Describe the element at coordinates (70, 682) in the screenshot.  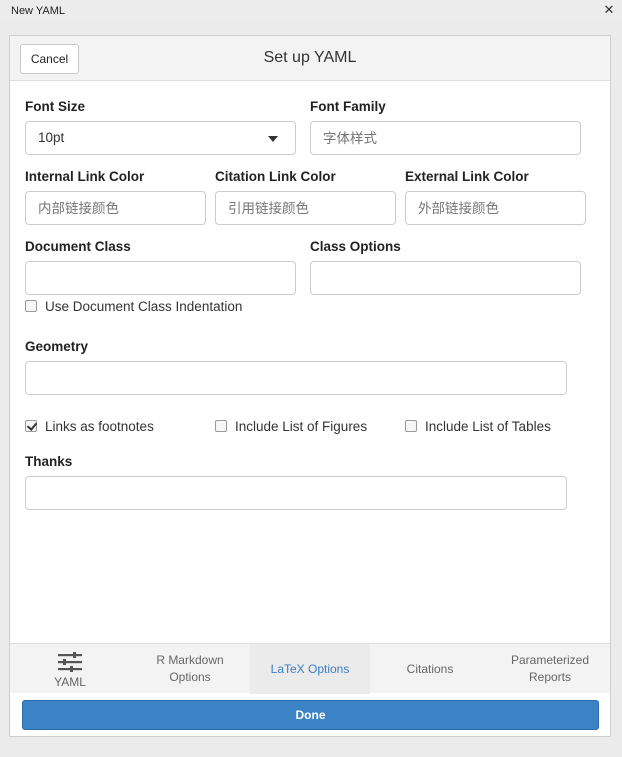
I see `tab-yaml-label: YAML` at that location.